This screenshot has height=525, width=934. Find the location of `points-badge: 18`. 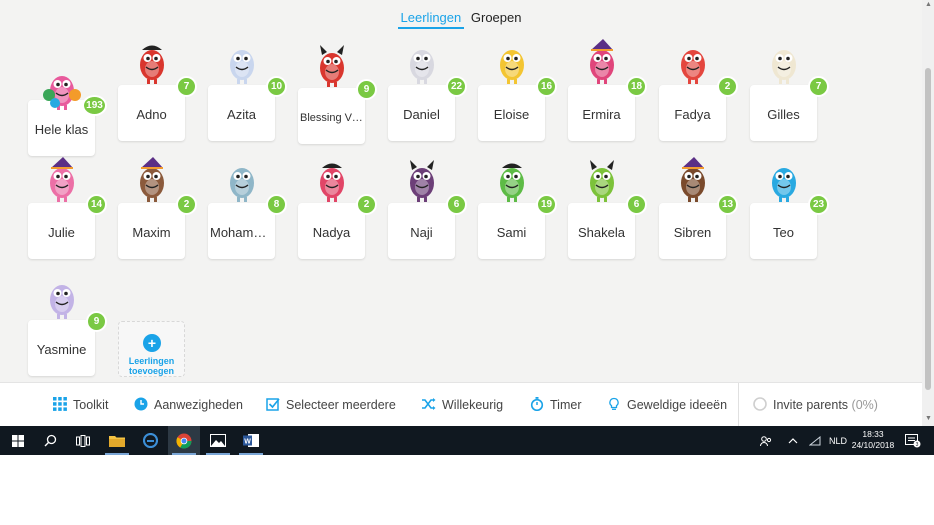

points-badge: 18 is located at coordinates (636, 86).